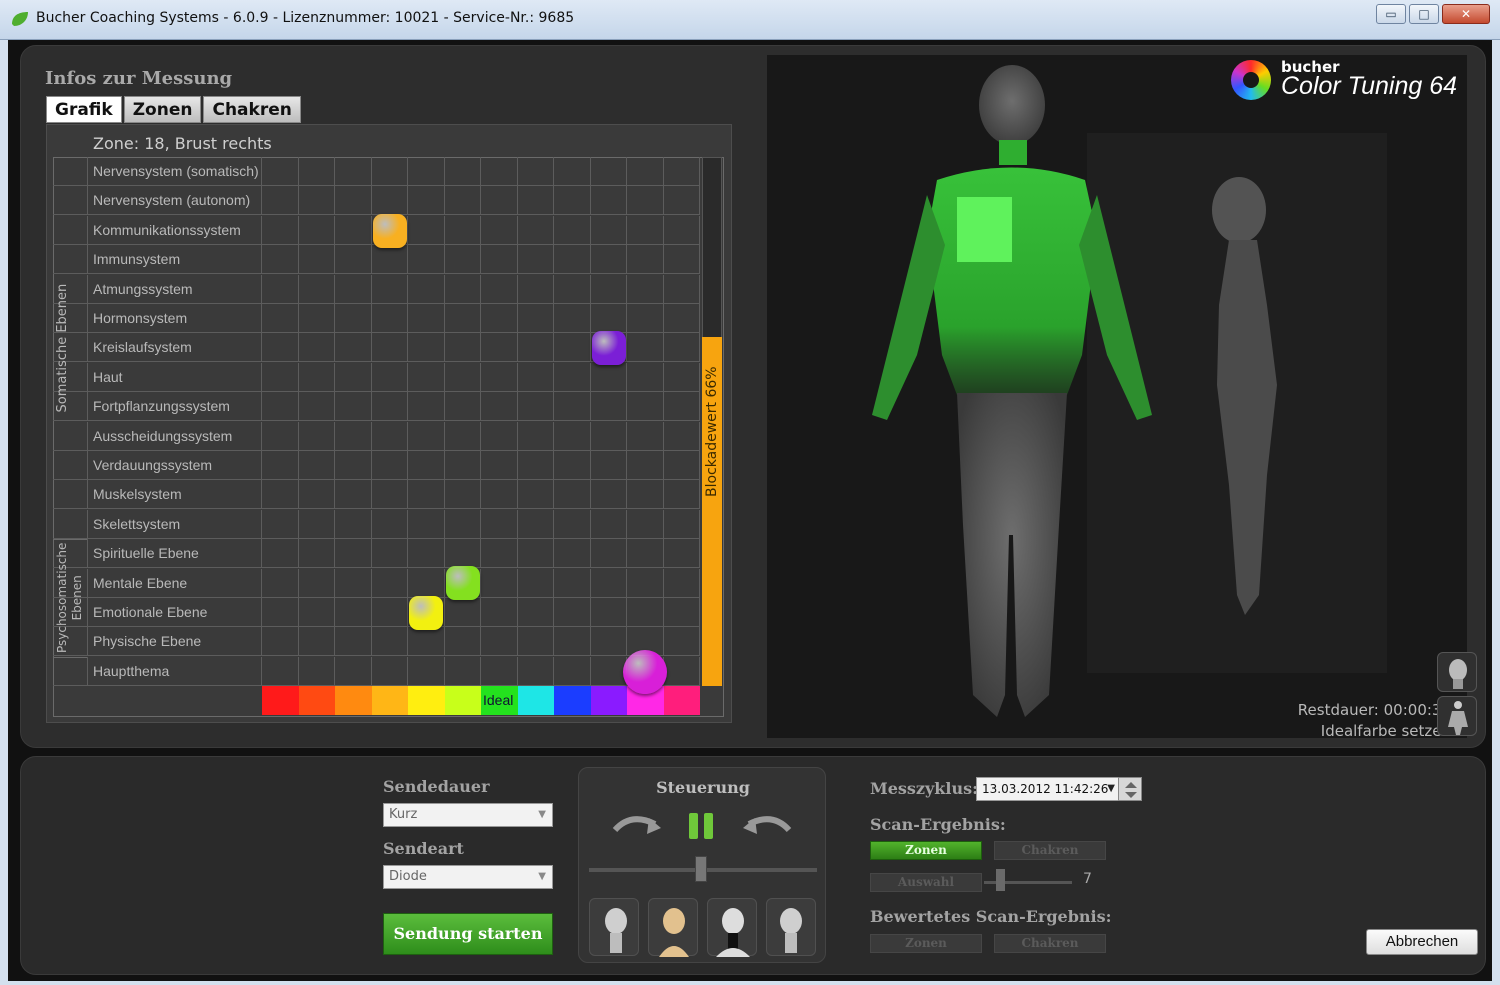 The height and width of the screenshot is (985, 1500). I want to click on rotate-right-icon, so click(769, 828).